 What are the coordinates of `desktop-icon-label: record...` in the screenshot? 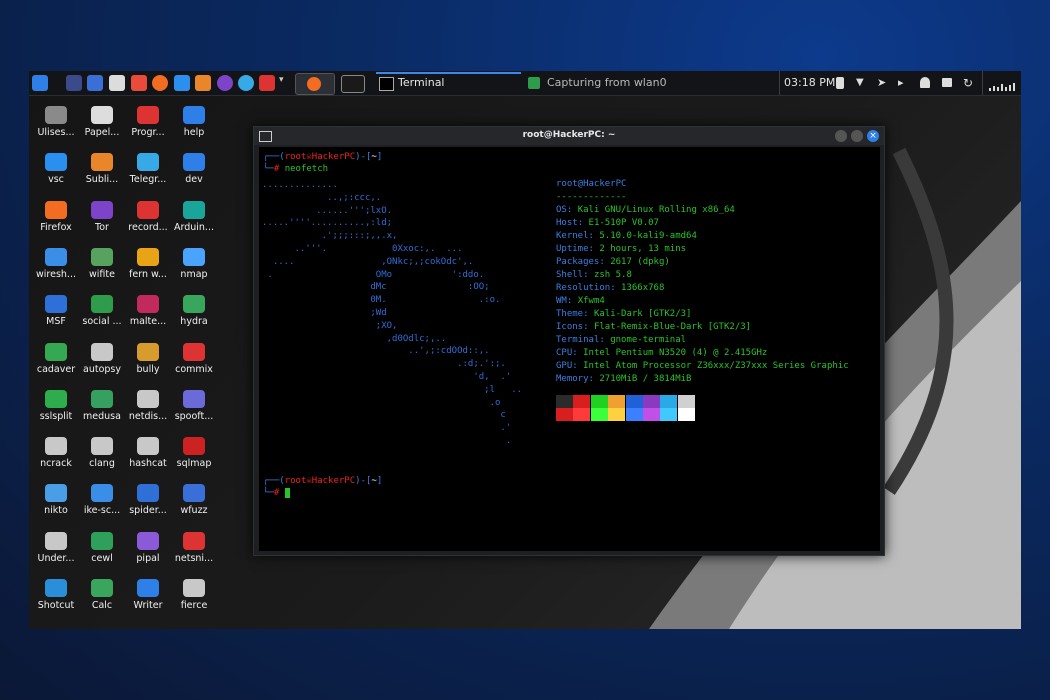 It's located at (148, 227).